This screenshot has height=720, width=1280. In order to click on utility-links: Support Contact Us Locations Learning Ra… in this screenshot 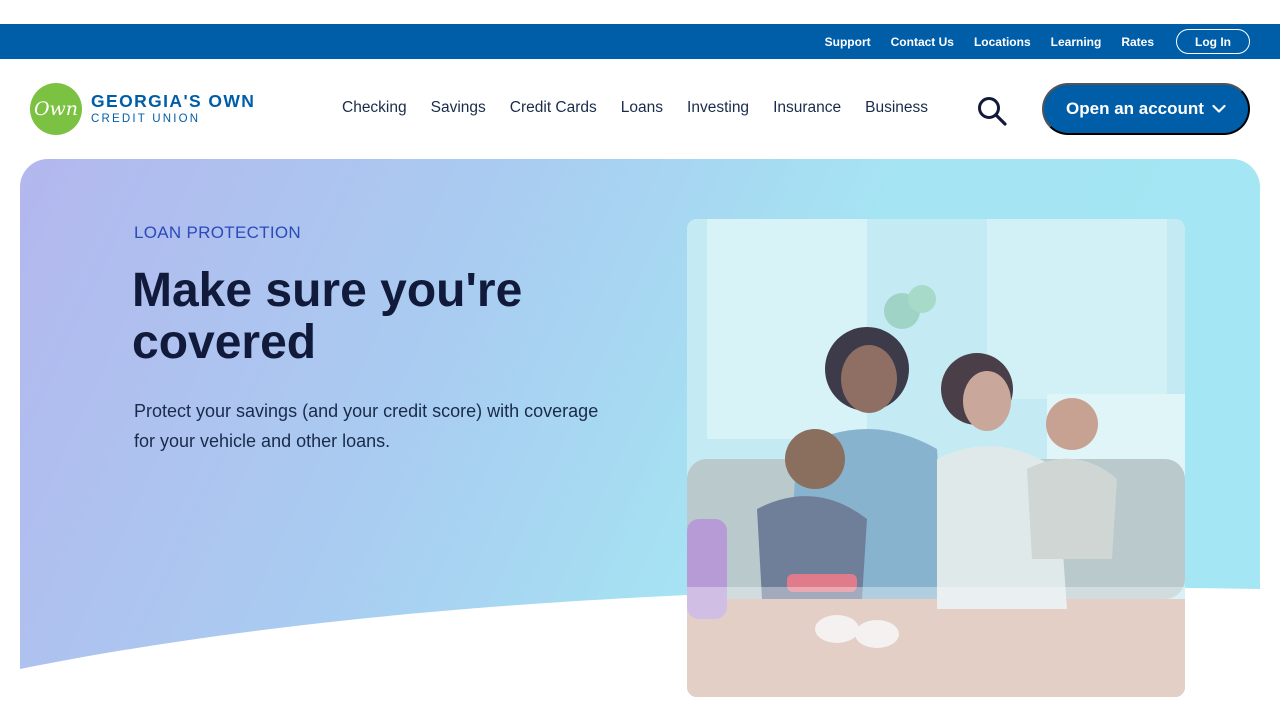, I will do `click(1037, 41)`.